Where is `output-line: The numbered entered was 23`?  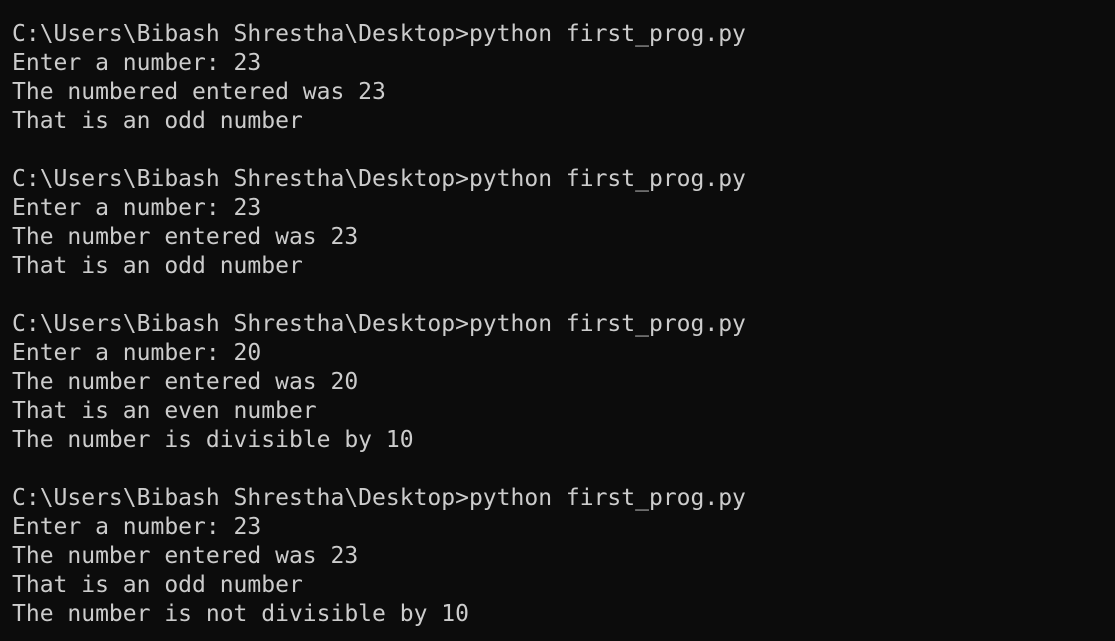 output-line: The numbered entered was 23 is located at coordinates (199, 92).